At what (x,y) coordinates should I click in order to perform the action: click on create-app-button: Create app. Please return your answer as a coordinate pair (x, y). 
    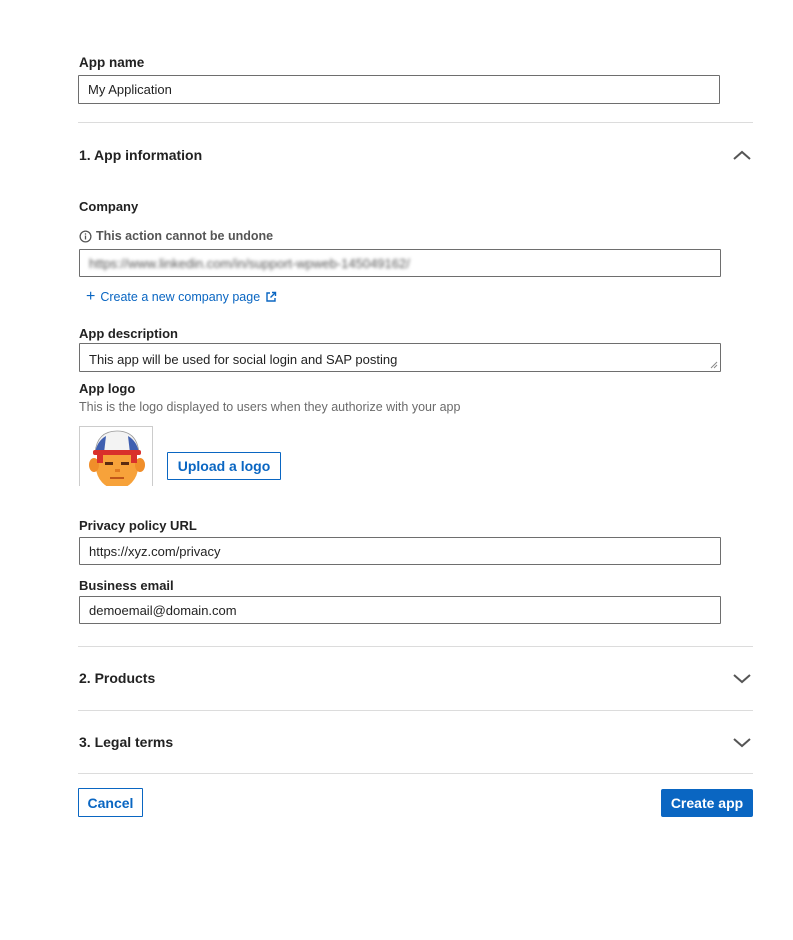
    Looking at the image, I should click on (707, 803).